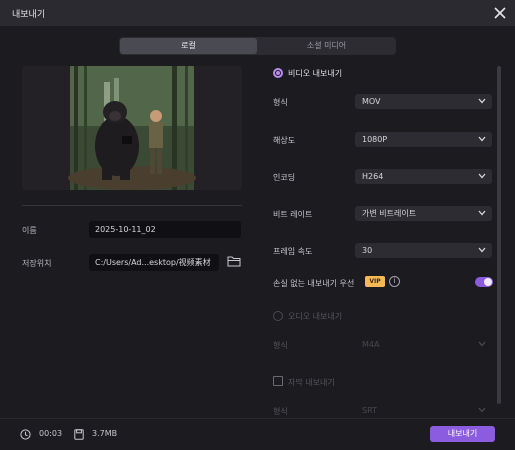 This screenshot has height=450, width=515. What do you see at coordinates (367, 250) in the screenshot?
I see `framerate-value: 30` at bounding box center [367, 250].